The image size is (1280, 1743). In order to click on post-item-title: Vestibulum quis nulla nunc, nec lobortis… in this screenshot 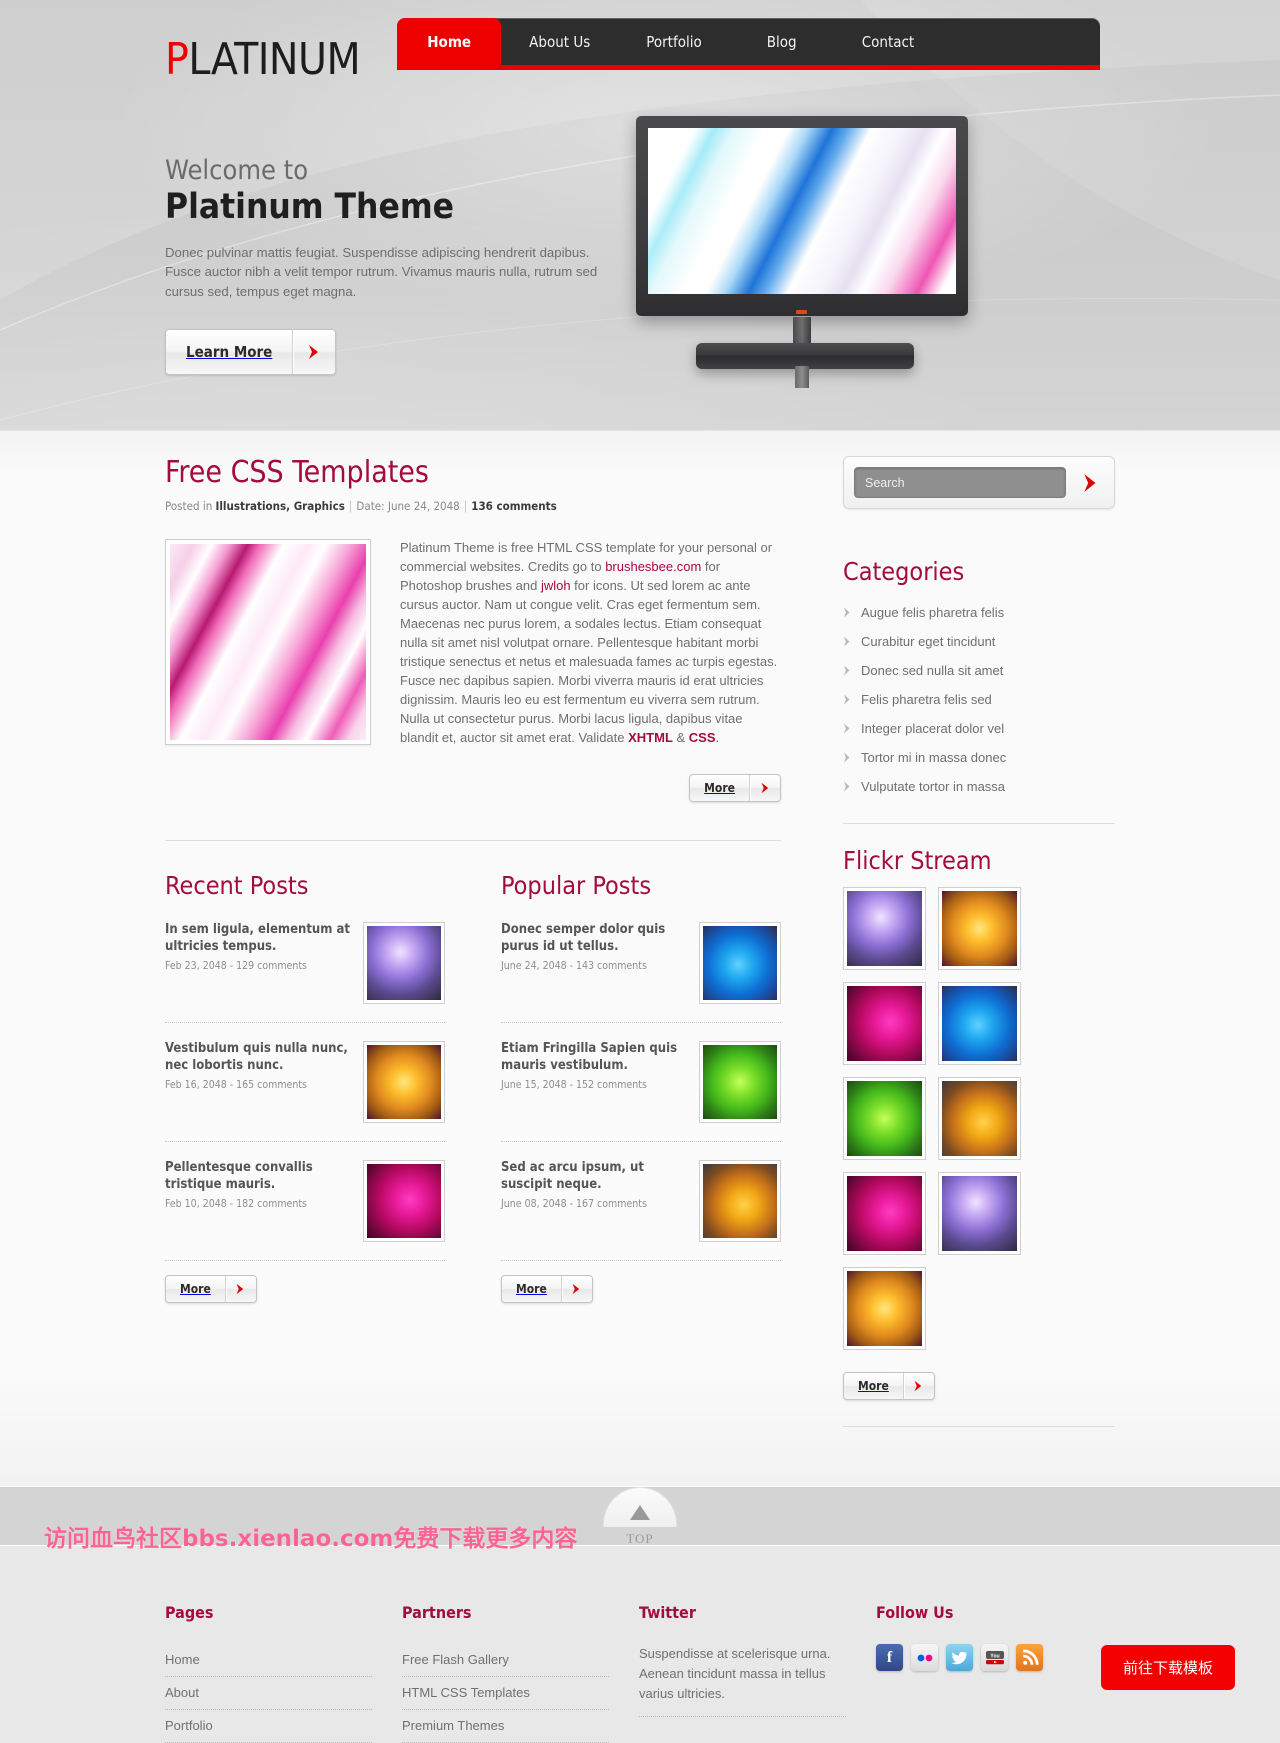, I will do `click(256, 1056)`.